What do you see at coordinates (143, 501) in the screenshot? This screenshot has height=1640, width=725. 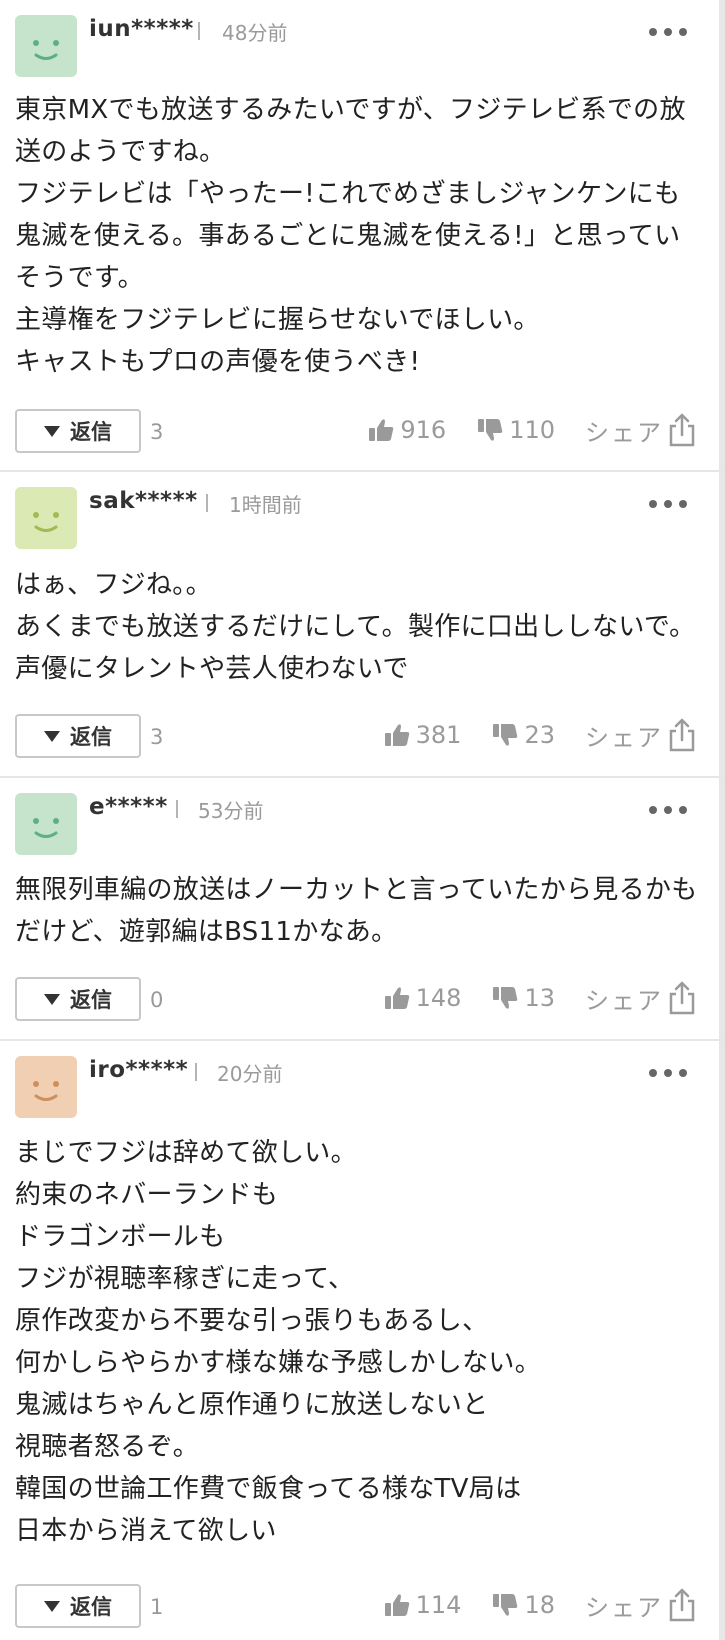 I see `username: sak*****` at bounding box center [143, 501].